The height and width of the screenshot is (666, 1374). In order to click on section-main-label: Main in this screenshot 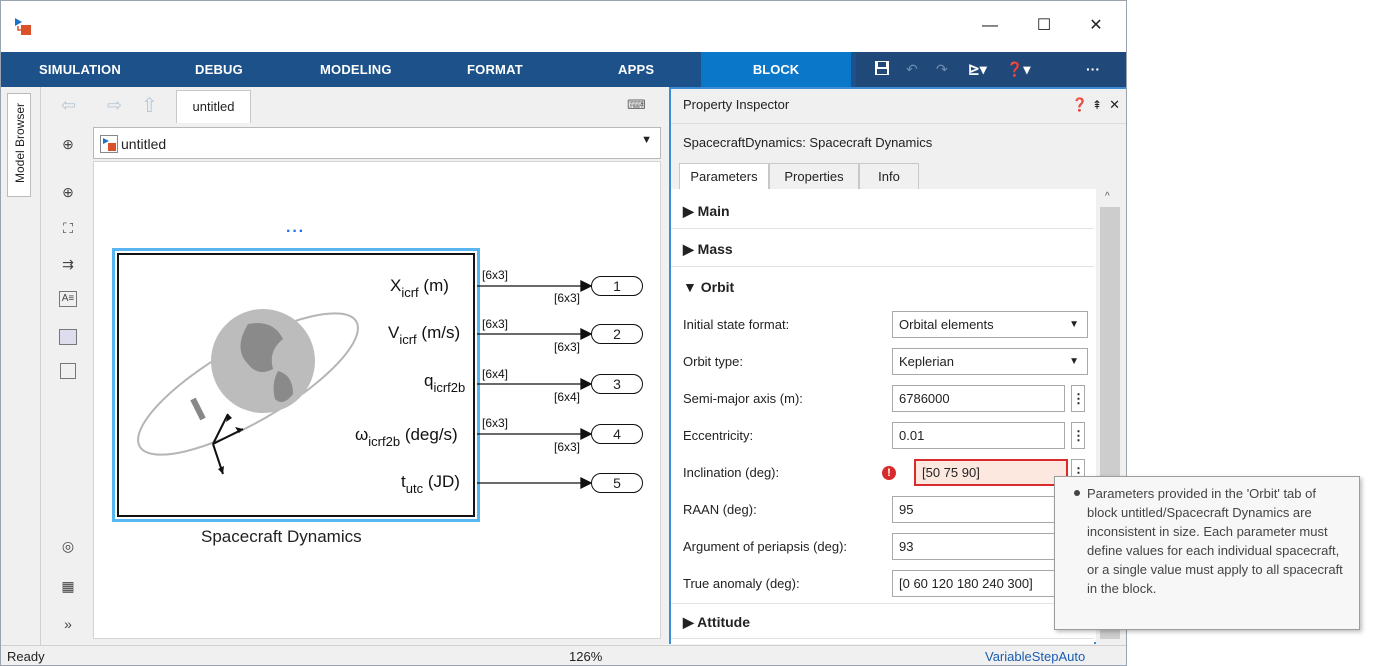, I will do `click(713, 211)`.